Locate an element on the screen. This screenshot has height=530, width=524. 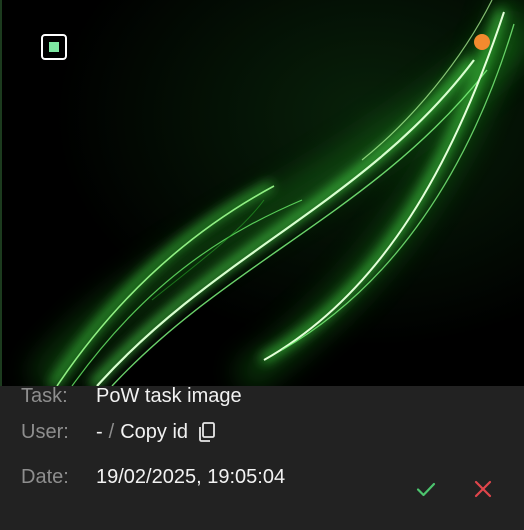
checkbox-check-mark is located at coordinates (54, 47).